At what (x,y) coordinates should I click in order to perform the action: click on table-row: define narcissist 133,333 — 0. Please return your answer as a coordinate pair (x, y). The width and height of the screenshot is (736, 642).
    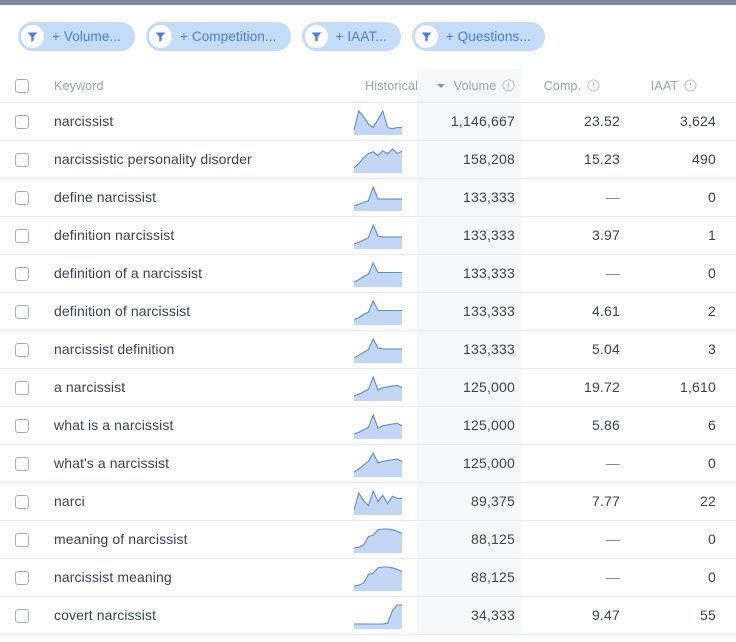
    Looking at the image, I should click on (368, 198).